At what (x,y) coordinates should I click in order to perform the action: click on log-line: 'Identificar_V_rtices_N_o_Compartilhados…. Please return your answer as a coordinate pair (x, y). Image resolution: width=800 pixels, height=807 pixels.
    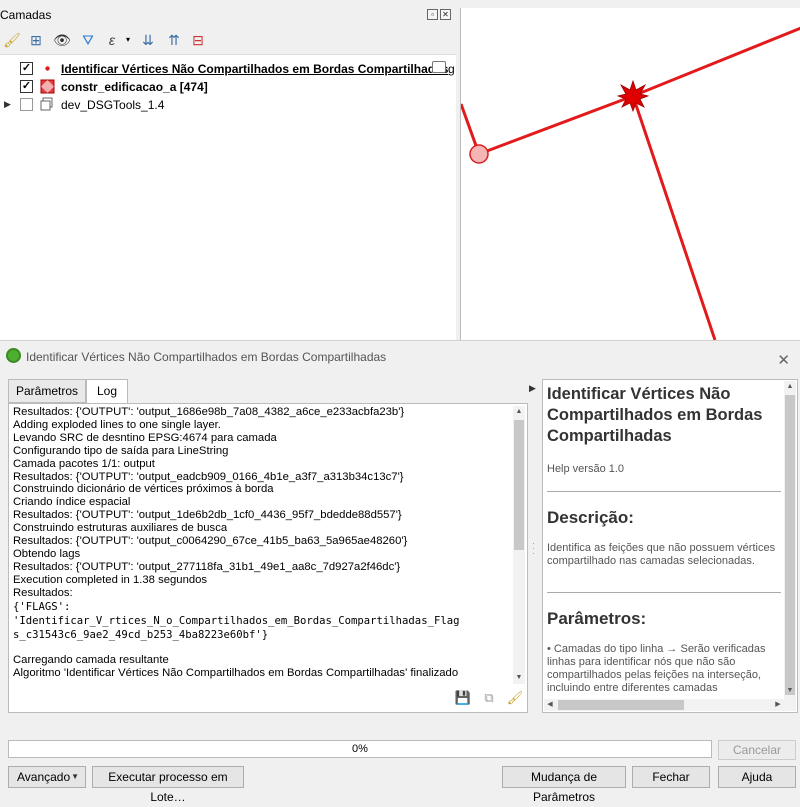
    Looking at the image, I should click on (236, 620).